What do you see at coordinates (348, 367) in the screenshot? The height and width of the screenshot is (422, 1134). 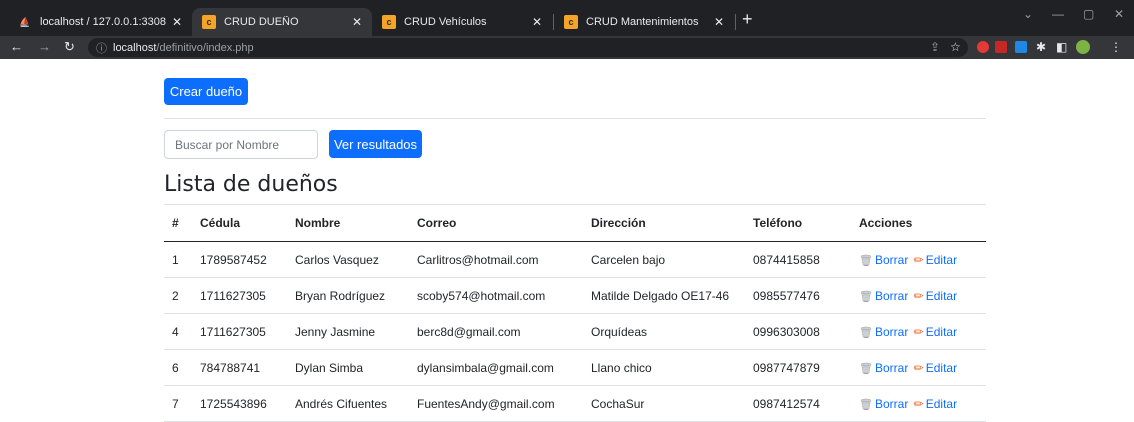 I see `cell-nombre: Dylan Simba` at bounding box center [348, 367].